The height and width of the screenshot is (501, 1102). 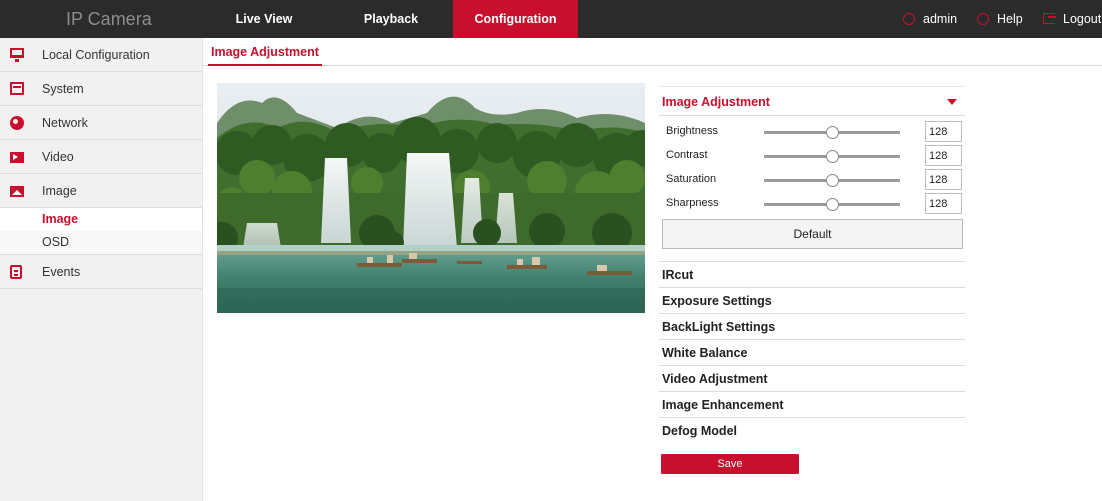 What do you see at coordinates (691, 179) in the screenshot?
I see `slider-label: Saturation` at bounding box center [691, 179].